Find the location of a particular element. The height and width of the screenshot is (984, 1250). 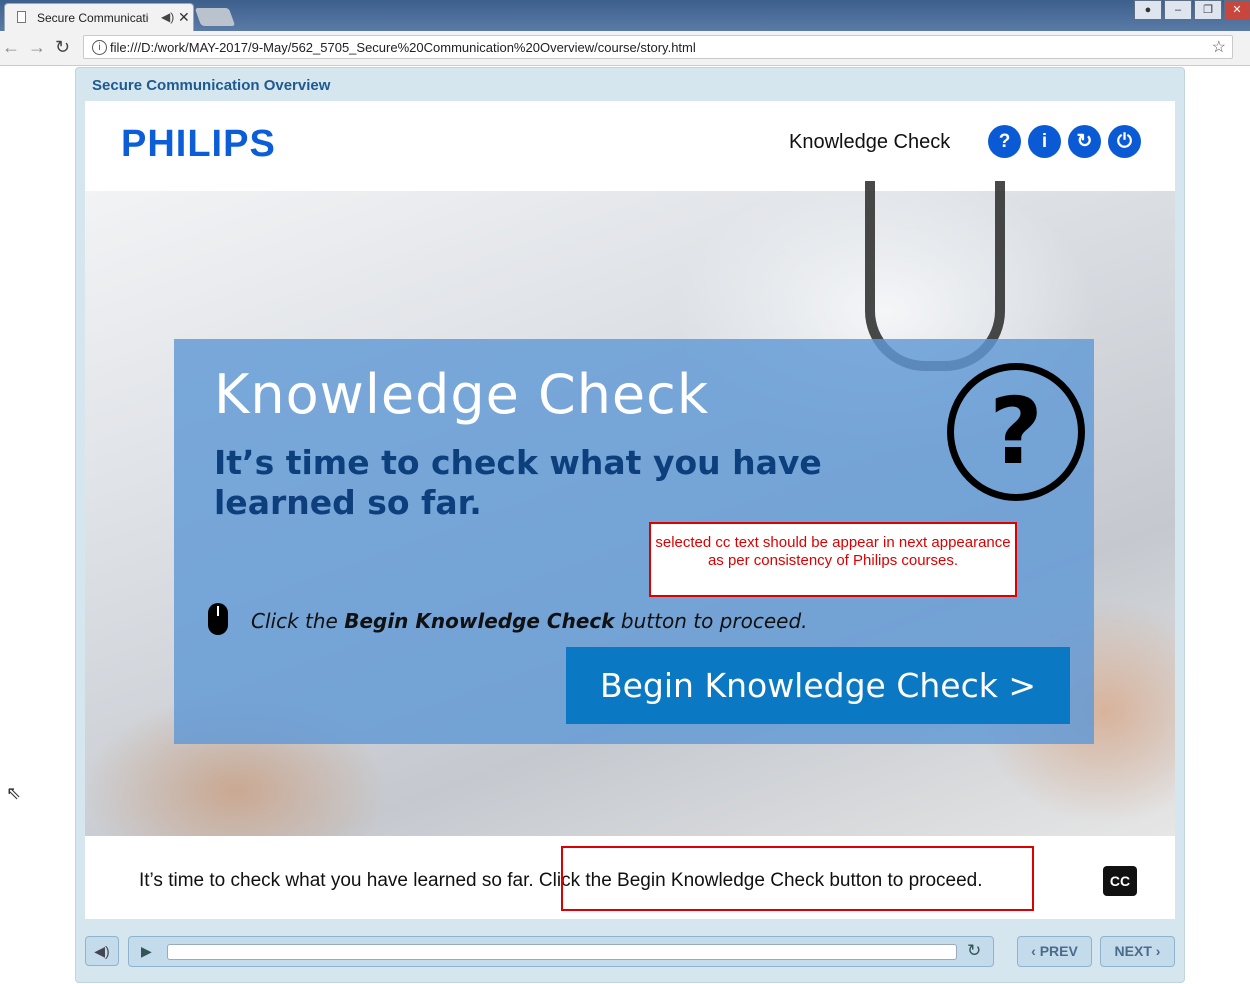

replay-icon: ↻ is located at coordinates (974, 951).